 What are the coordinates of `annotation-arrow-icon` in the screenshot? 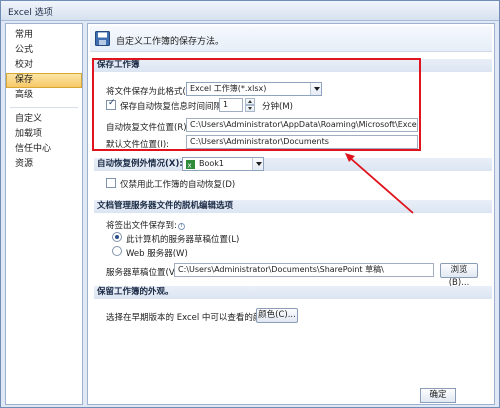 It's located at (379, 183).